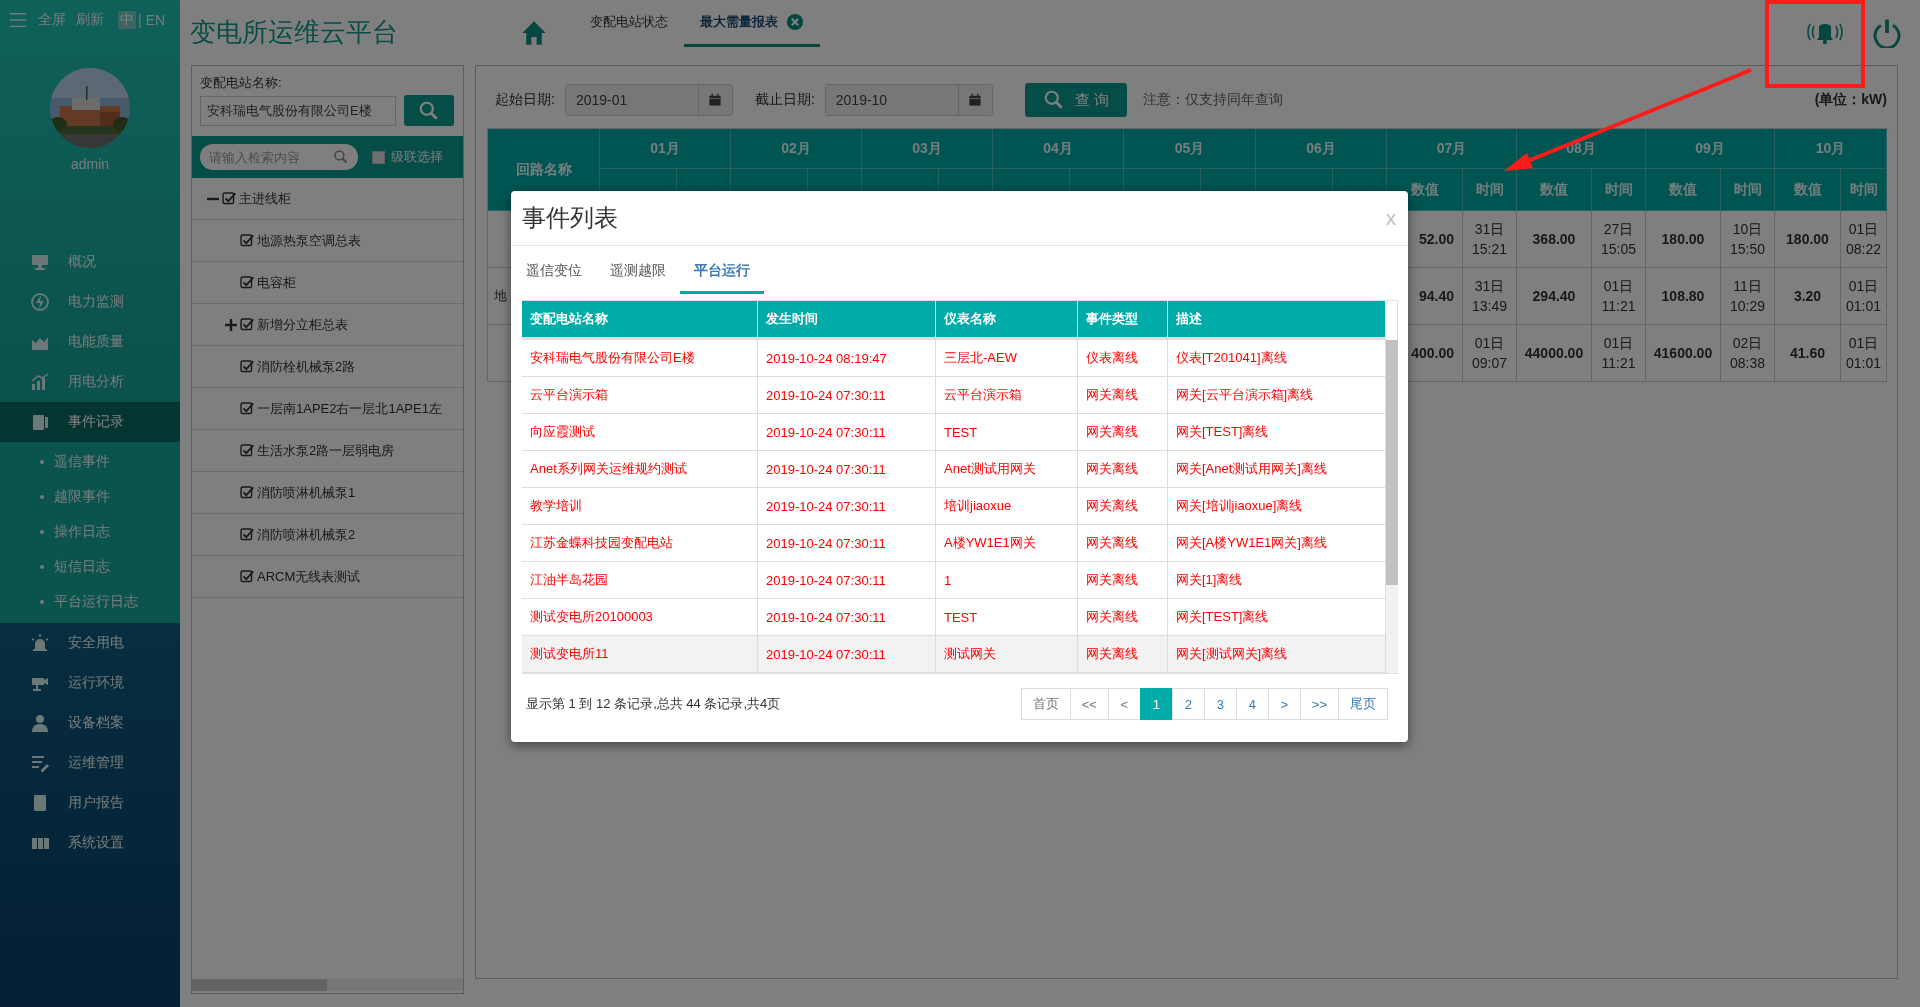 This screenshot has height=1007, width=1920. Describe the element at coordinates (90, 763) in the screenshot. I see `menu-item: 运维管理` at that location.